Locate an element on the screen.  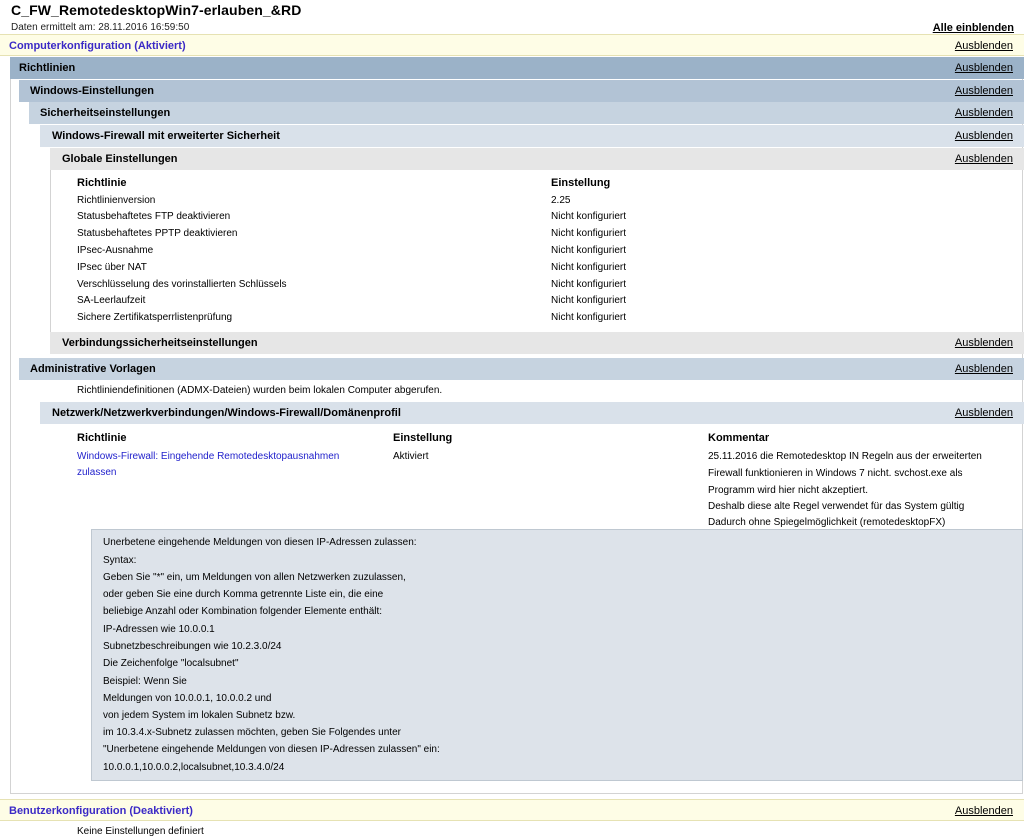
detail-line: Syntax: is located at coordinates (120, 560).